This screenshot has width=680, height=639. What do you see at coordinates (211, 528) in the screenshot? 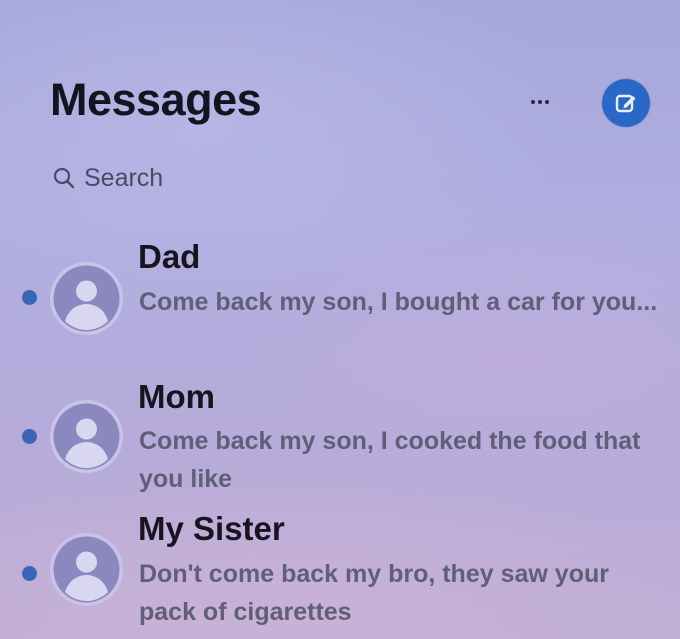
I see `contact-name: My Sister` at bounding box center [211, 528].